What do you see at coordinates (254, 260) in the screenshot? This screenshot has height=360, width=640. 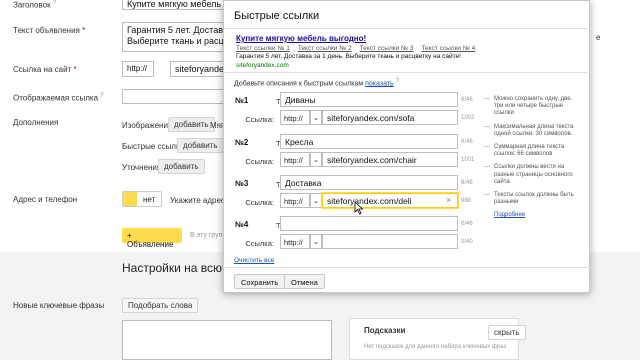 I see `clear-all-link: Очистить все` at bounding box center [254, 260].